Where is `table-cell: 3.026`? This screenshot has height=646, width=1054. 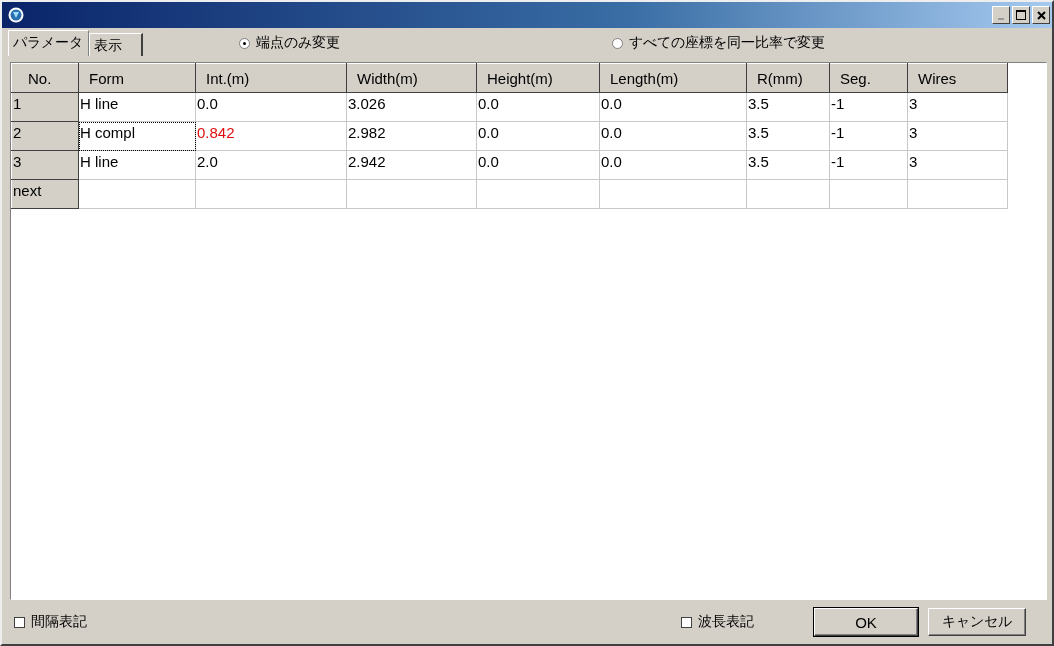 table-cell: 3.026 is located at coordinates (411, 107).